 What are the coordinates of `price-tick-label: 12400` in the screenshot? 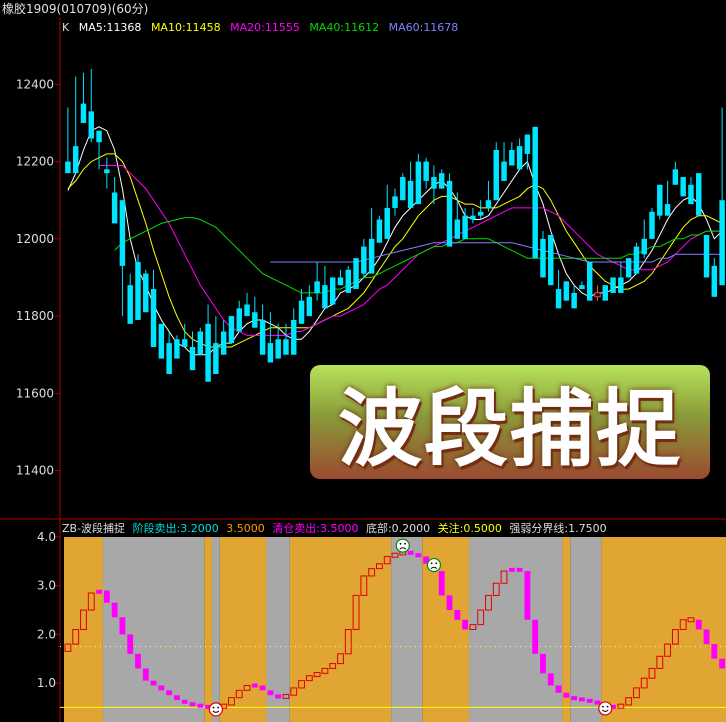 It's located at (35, 84).